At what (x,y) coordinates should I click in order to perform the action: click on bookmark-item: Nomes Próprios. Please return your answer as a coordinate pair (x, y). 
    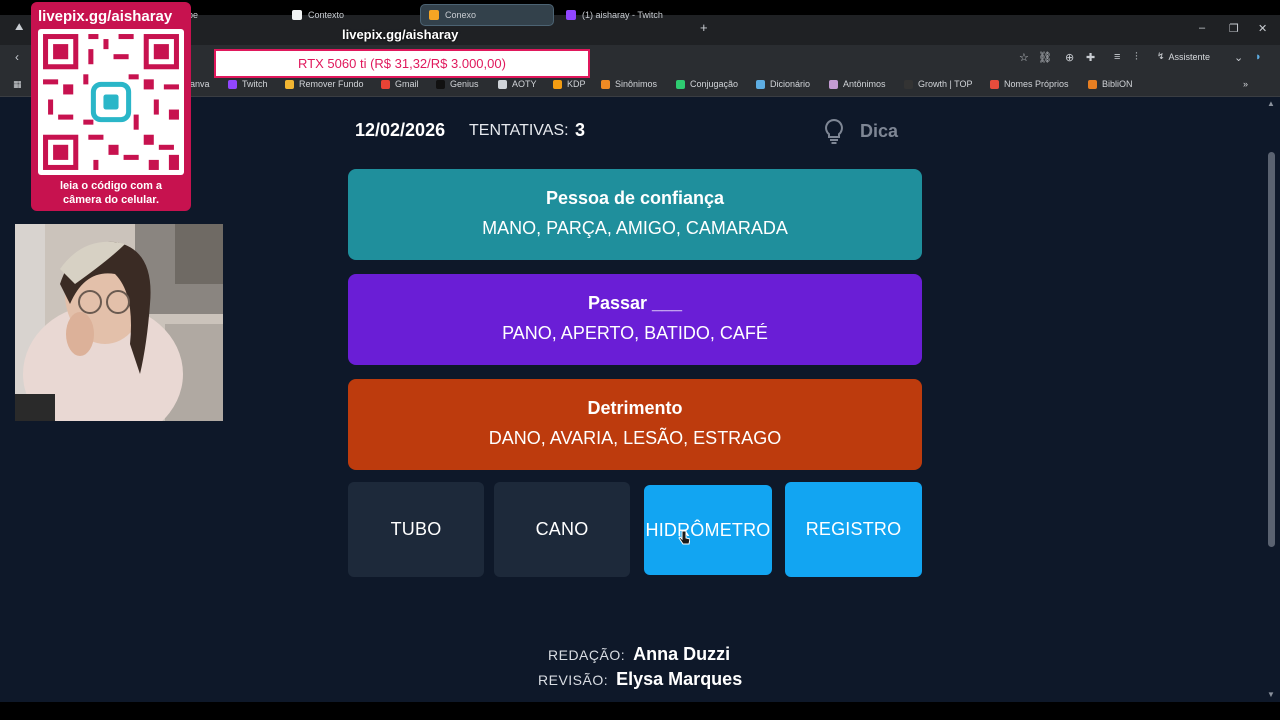
    Looking at the image, I should click on (1029, 84).